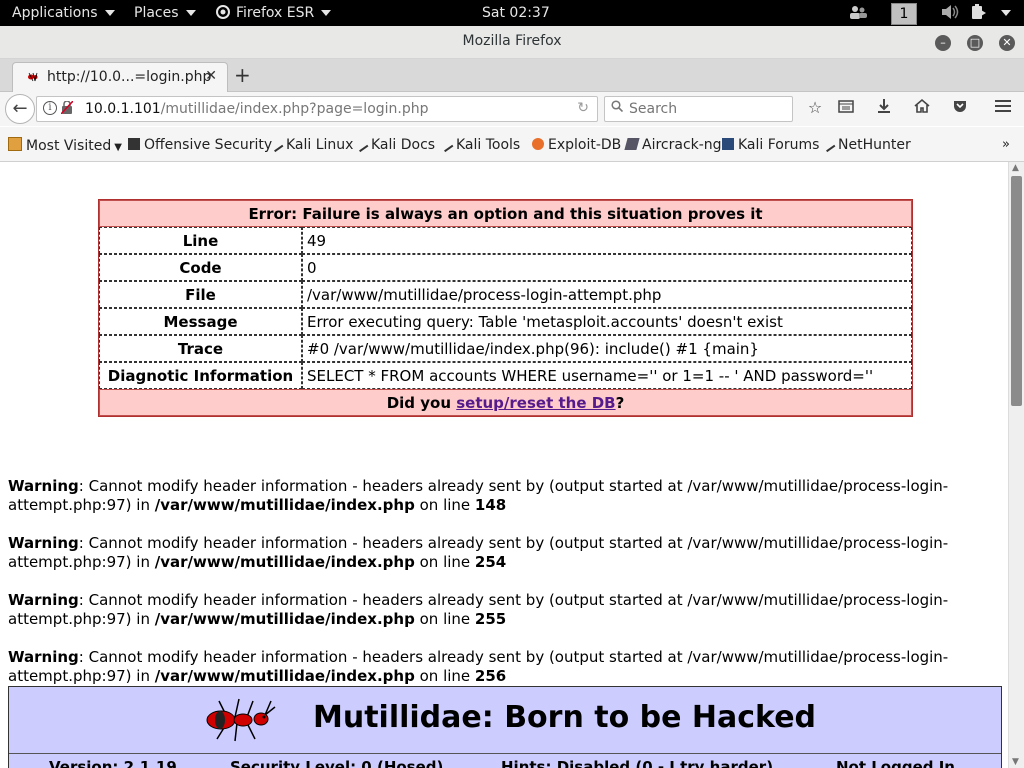 The image size is (1024, 768). What do you see at coordinates (200, 145) in the screenshot?
I see `bookmark-offensive-security: Offensive Security` at bounding box center [200, 145].